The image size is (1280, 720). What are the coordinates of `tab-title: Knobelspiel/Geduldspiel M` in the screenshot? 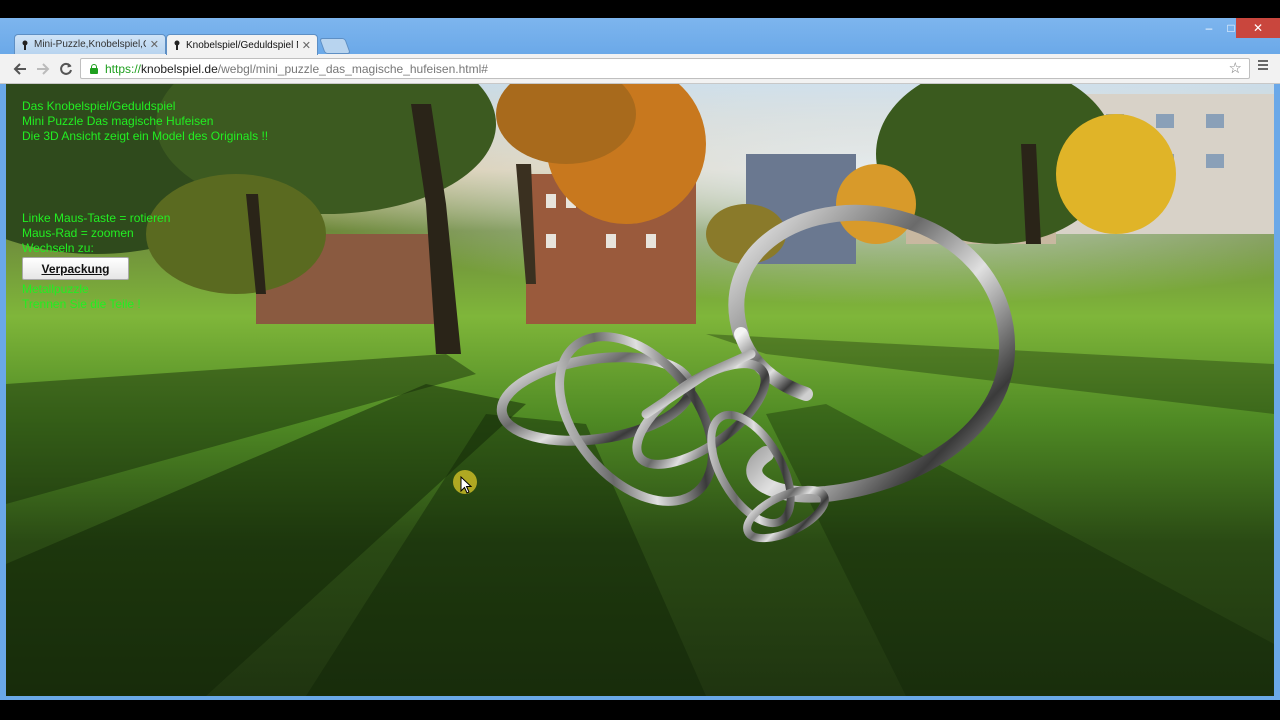 It's located at (242, 45).